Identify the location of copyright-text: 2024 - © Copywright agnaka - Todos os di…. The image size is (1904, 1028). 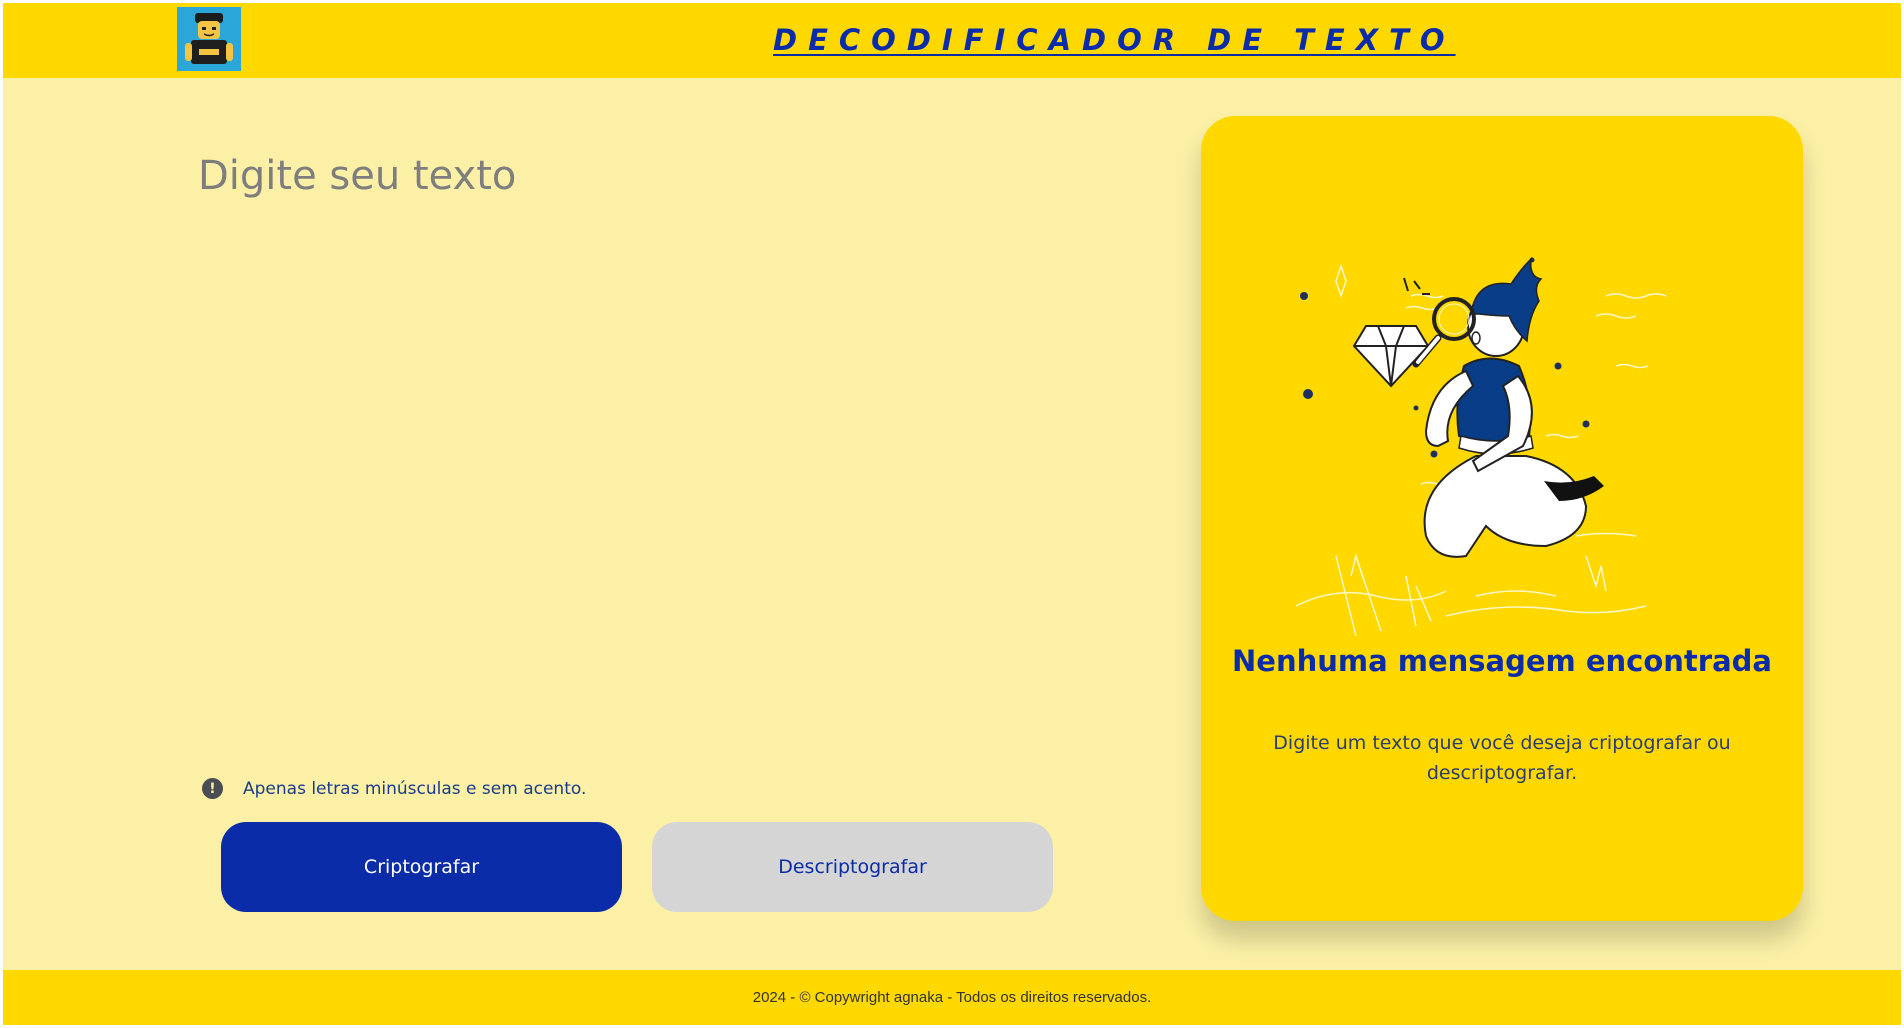
(952, 997).